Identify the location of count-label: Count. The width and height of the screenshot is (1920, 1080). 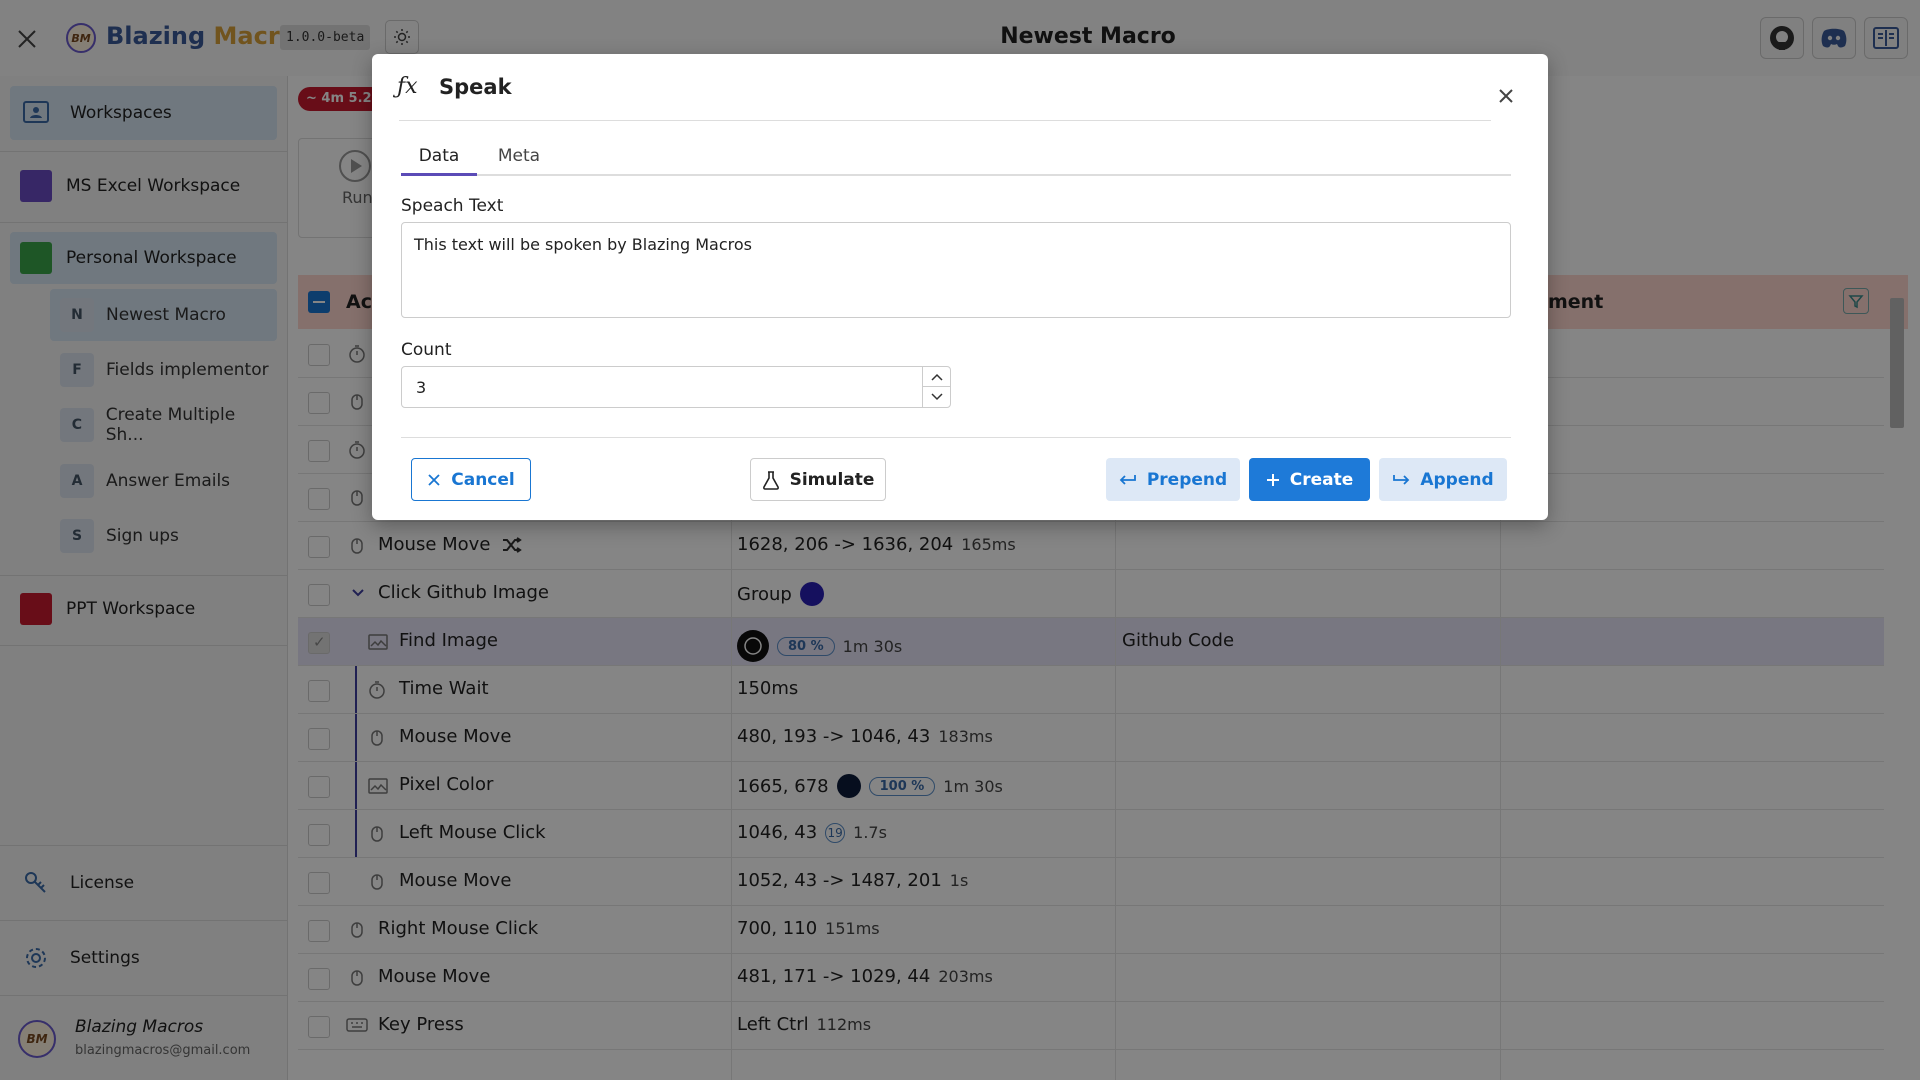
(426, 350).